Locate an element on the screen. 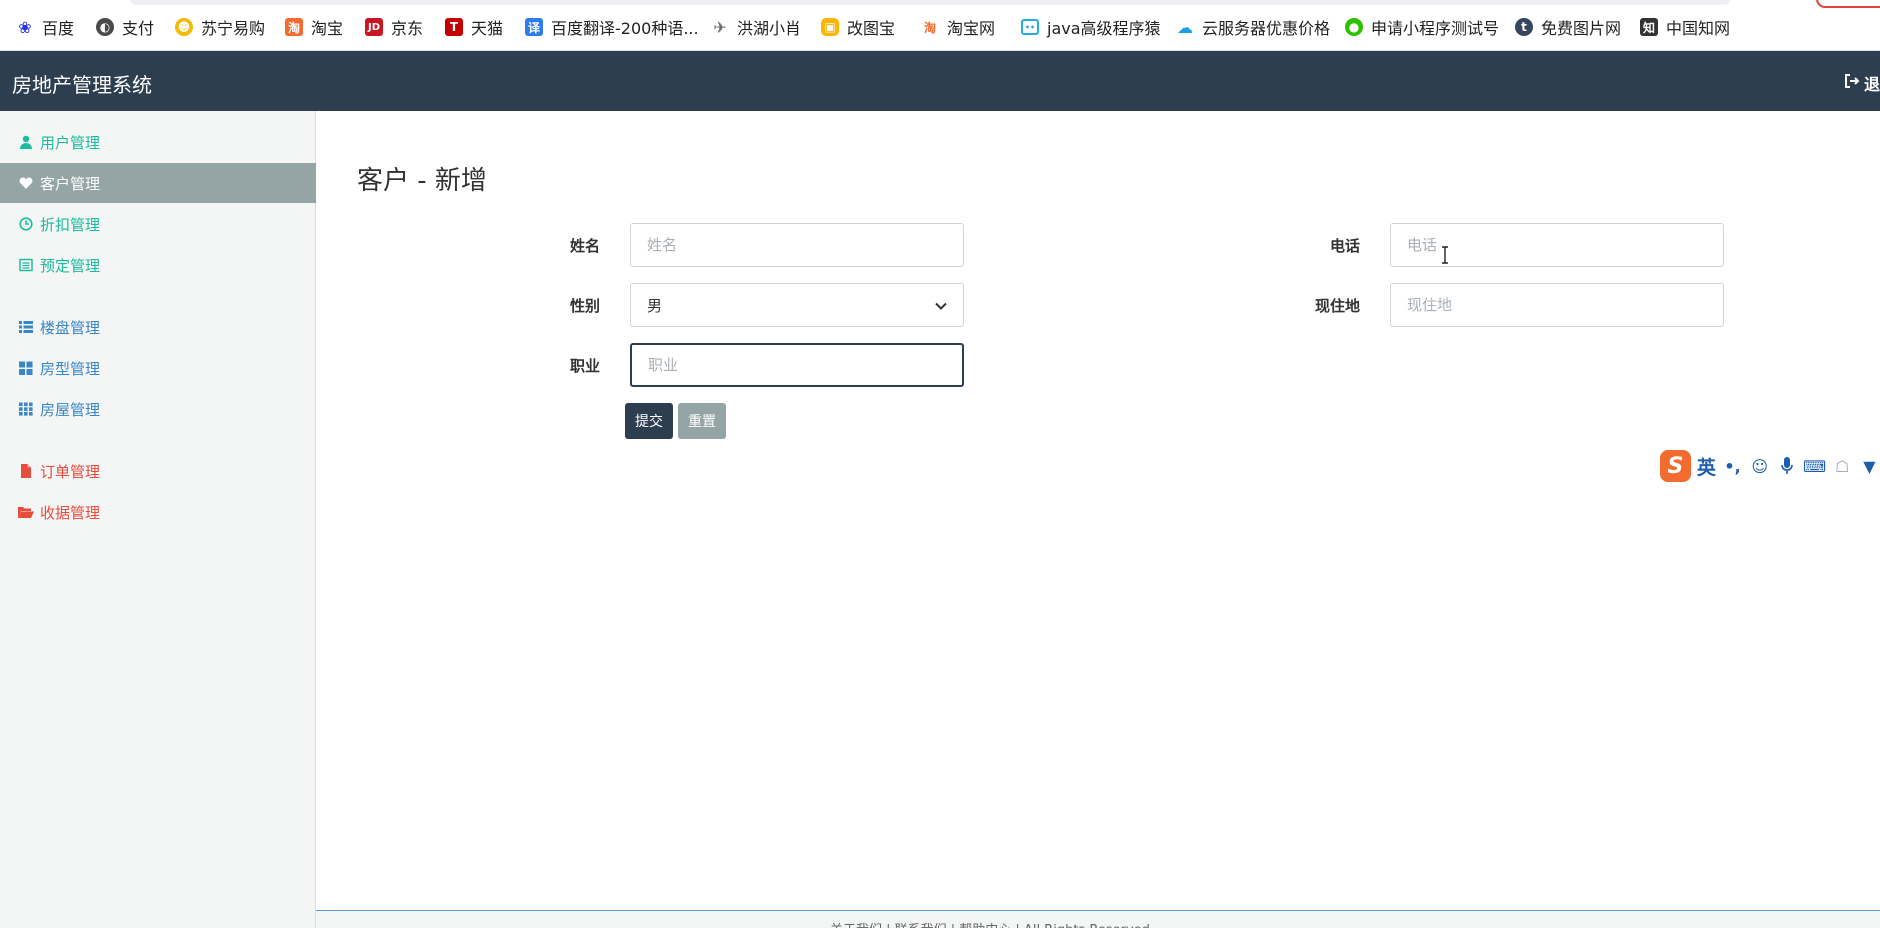  sidebar-item-customers: 客户管理 is located at coordinates (158, 183).